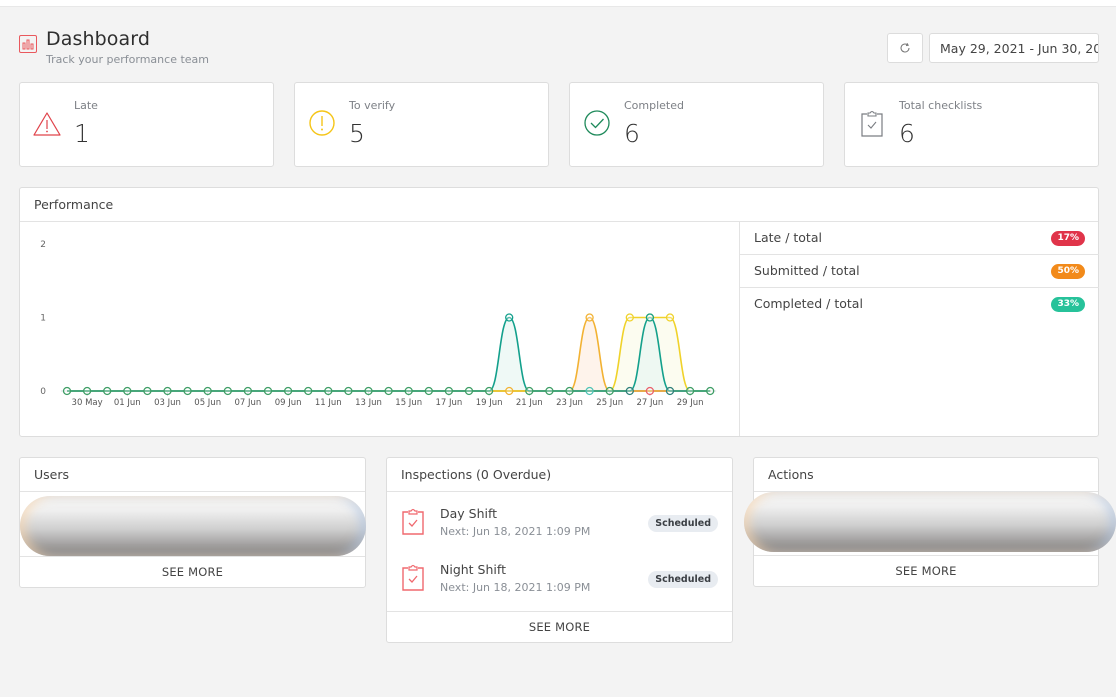 The image size is (1116, 697). I want to click on stat-label: Completed, so click(654, 105).